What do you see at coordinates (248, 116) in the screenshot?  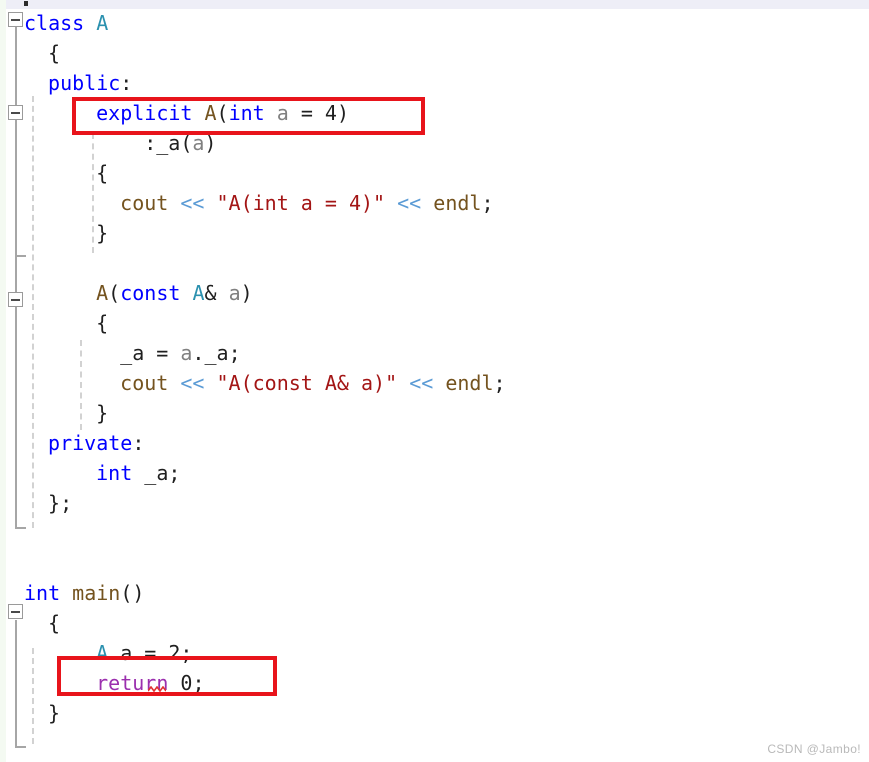 I see `annotation-box-explicit-constructor` at bounding box center [248, 116].